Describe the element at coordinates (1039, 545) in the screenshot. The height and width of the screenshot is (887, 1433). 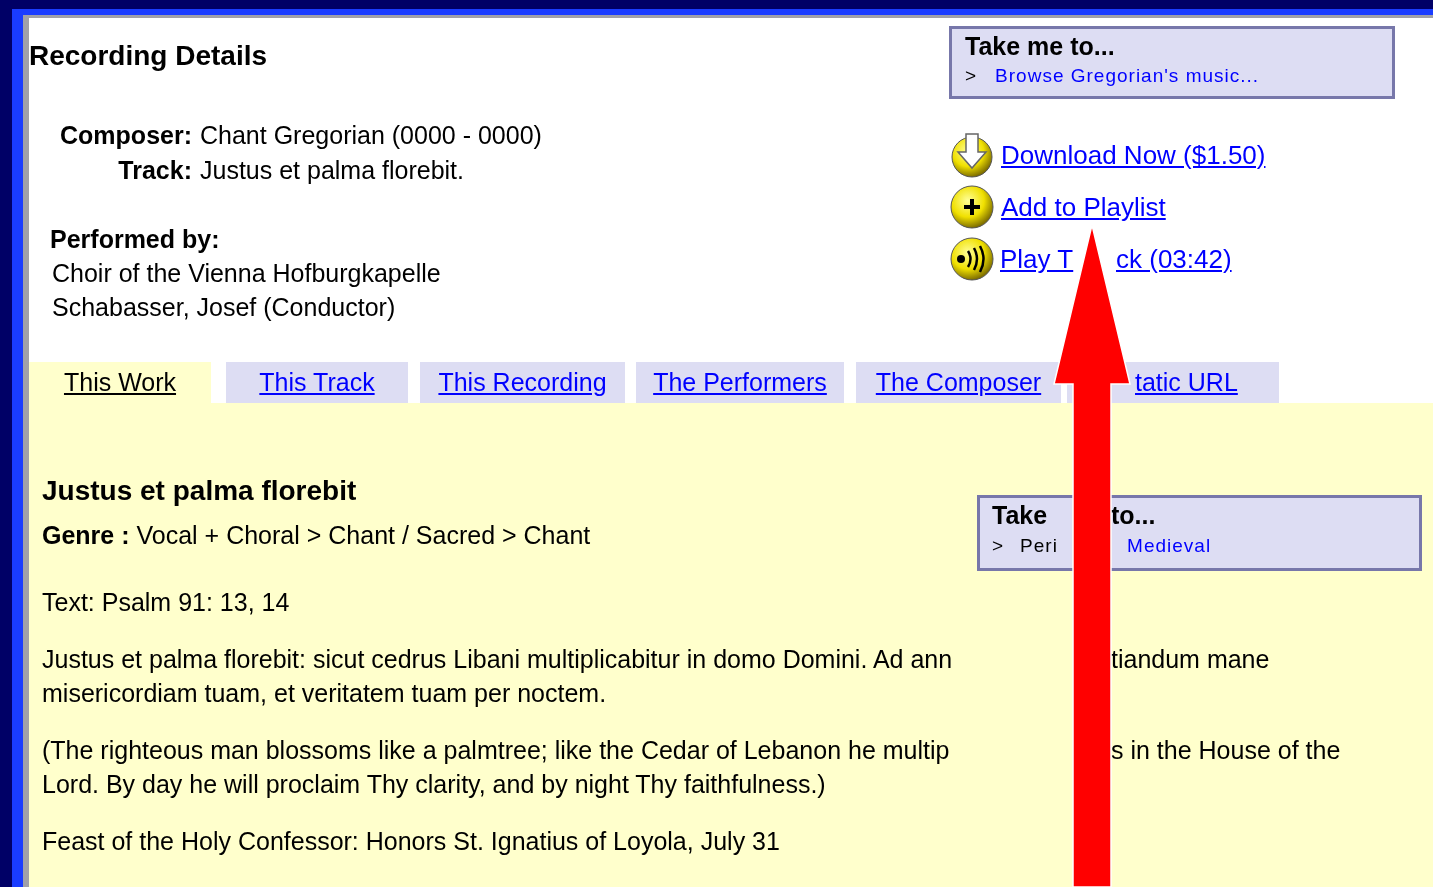
I see `period-label: Peri` at that location.